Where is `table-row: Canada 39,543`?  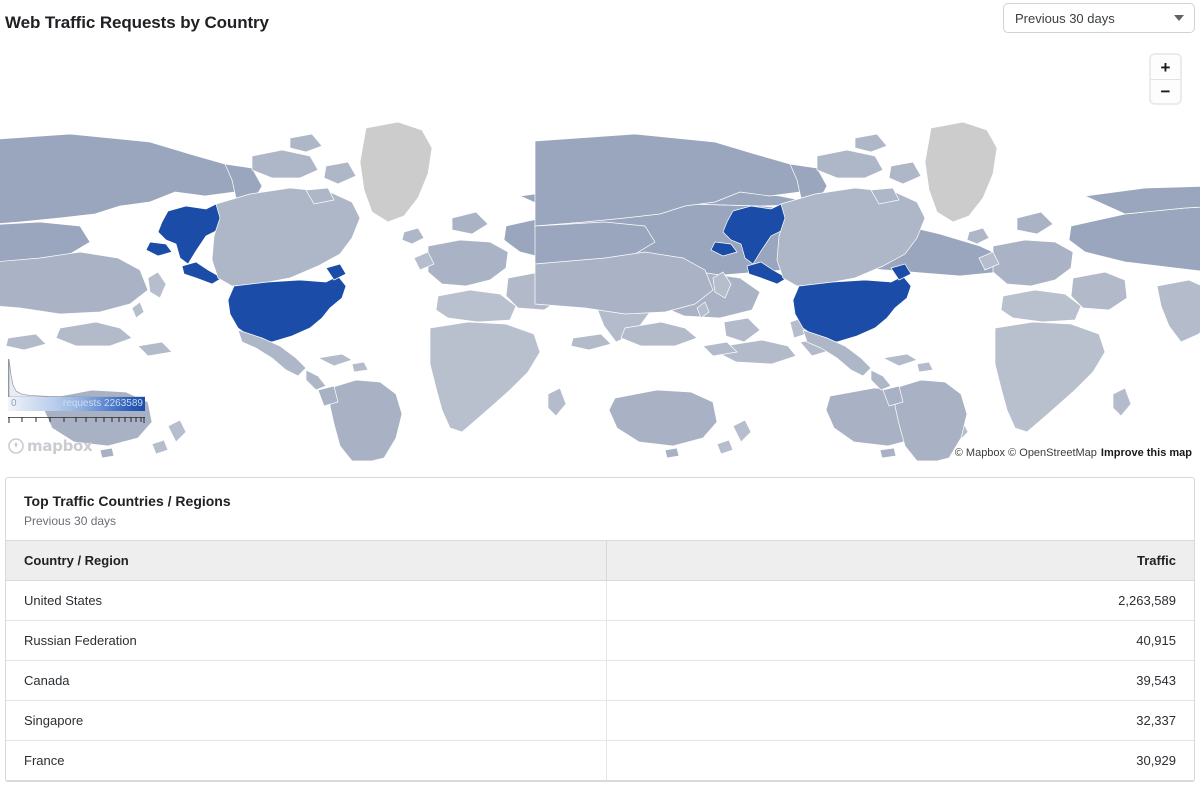 table-row: Canada 39,543 is located at coordinates (600, 680).